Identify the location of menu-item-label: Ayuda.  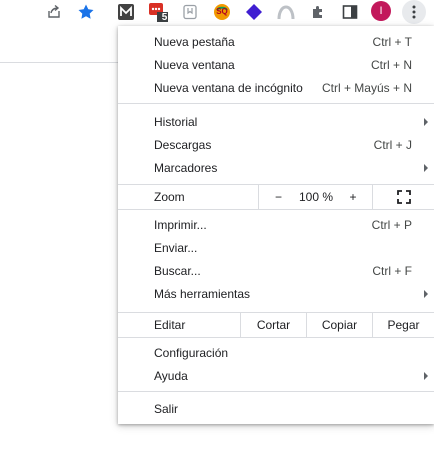
(171, 376).